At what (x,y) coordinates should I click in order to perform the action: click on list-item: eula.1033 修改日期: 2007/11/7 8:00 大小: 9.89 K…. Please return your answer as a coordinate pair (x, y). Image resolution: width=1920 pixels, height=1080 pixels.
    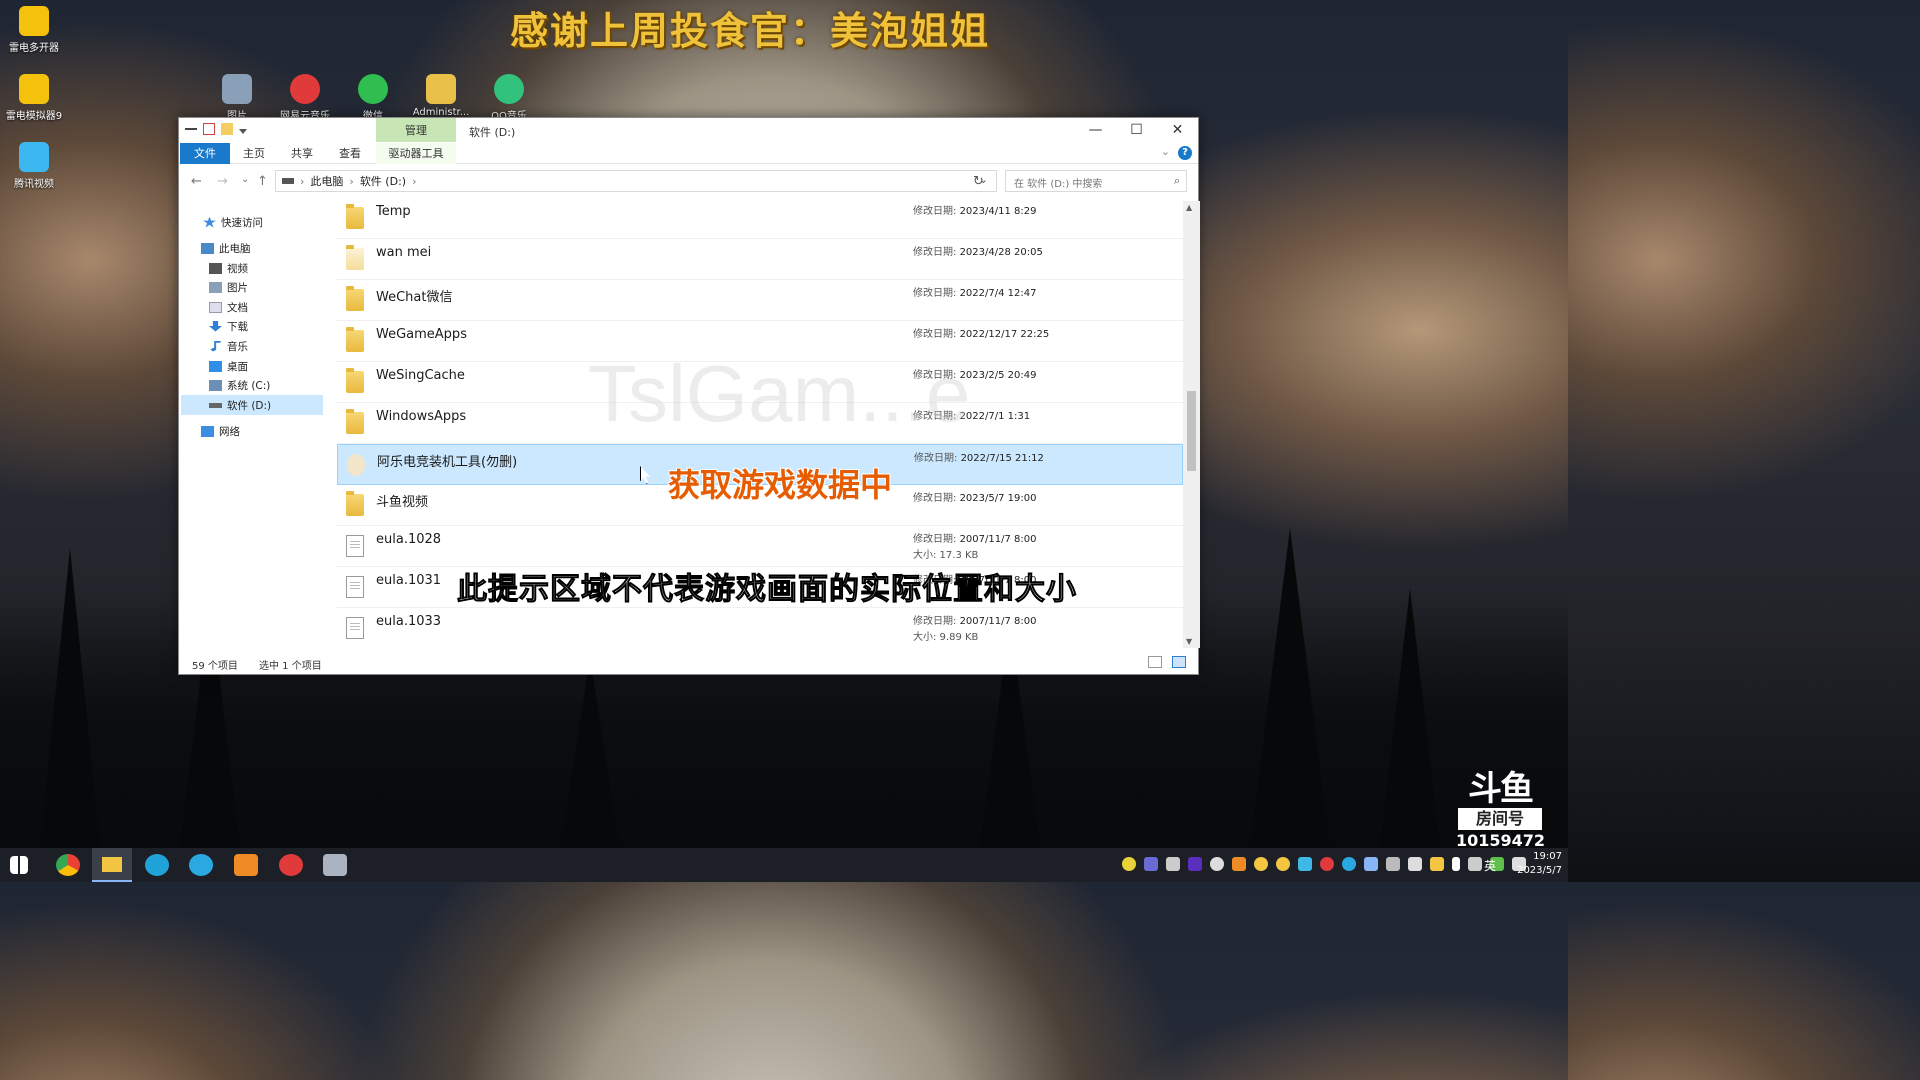
    Looking at the image, I should click on (760, 628).